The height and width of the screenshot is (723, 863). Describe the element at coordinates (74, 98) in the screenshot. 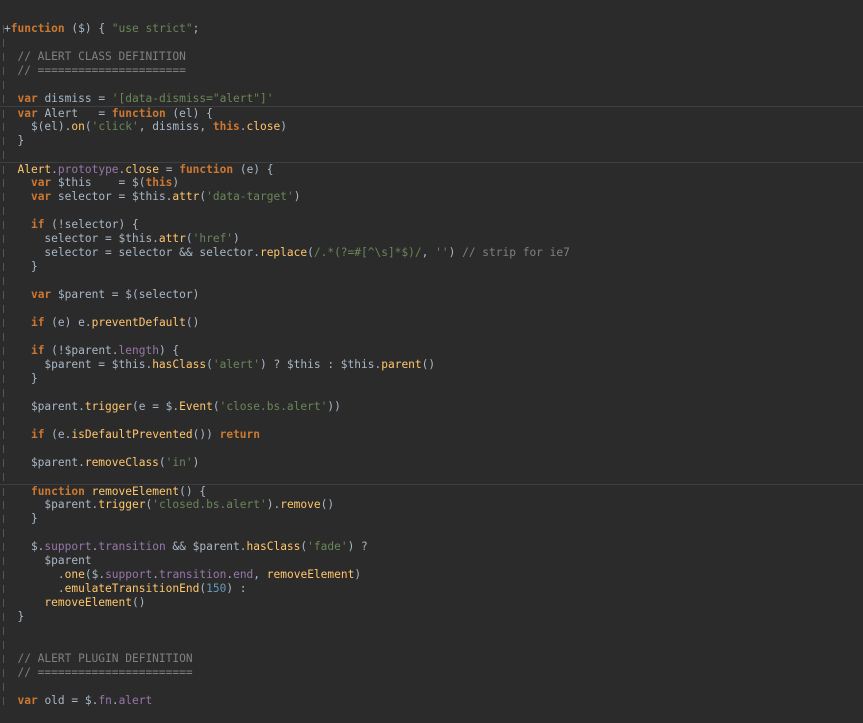

I see `code-token: dismiss =` at that location.